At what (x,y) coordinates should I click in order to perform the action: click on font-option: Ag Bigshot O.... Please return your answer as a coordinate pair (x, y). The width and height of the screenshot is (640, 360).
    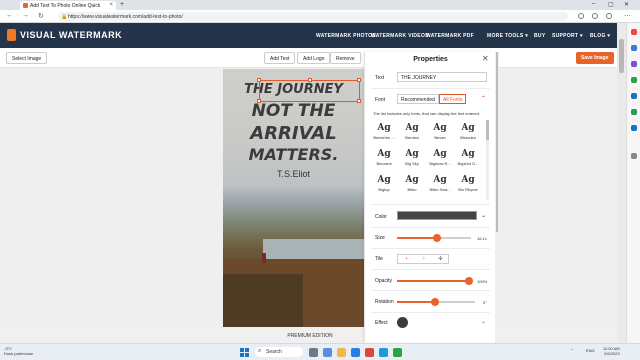
    Looking at the image, I should click on (468, 158).